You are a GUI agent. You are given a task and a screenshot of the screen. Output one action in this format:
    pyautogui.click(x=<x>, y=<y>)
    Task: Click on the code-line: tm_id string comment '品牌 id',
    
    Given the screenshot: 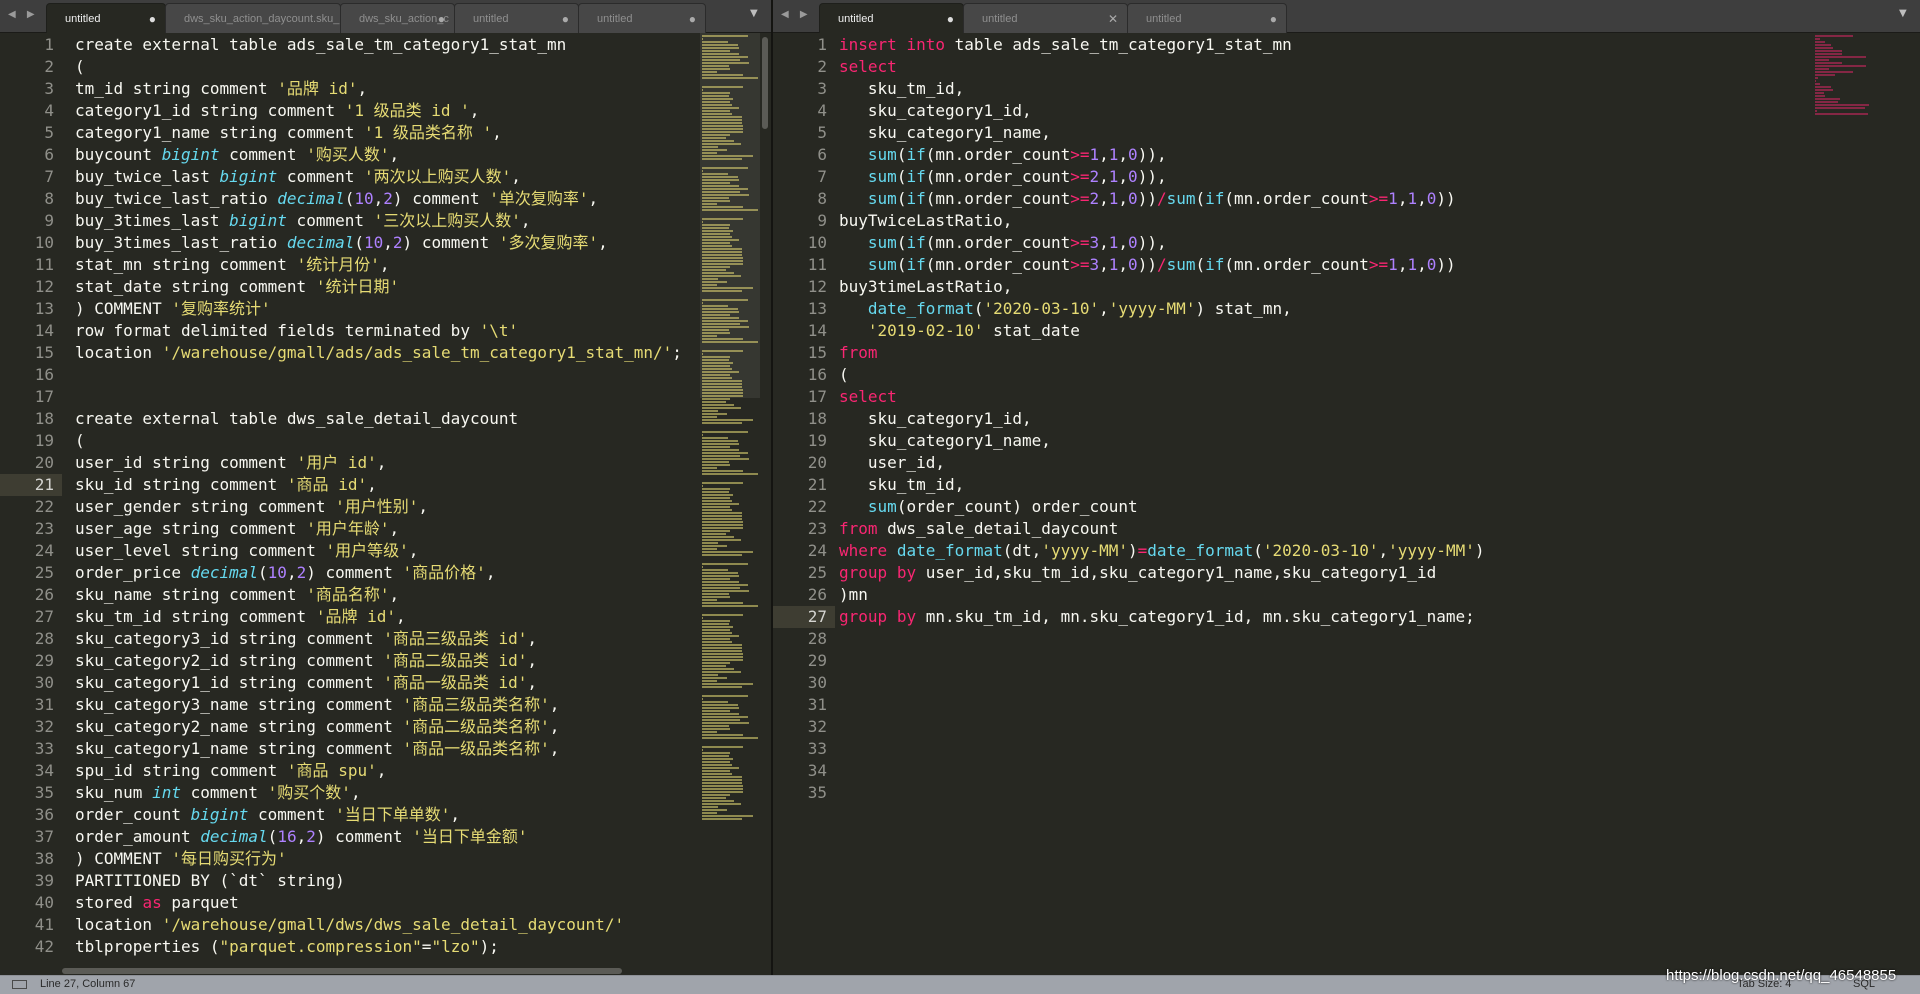 What is the action you would take?
    pyautogui.click(x=221, y=89)
    